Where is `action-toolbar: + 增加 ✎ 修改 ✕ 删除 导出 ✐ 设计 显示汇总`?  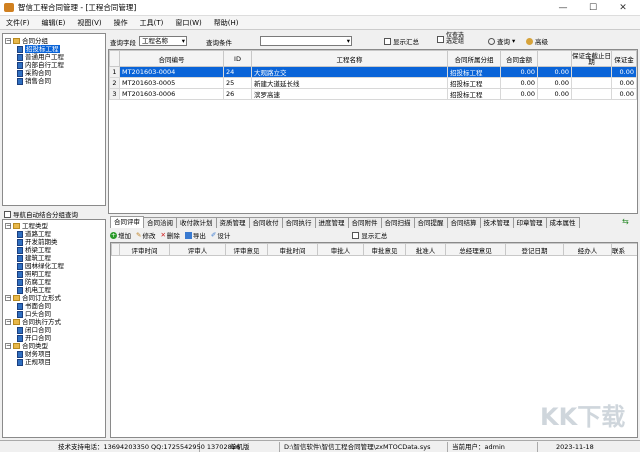 action-toolbar: + 增加 ✎ 修改 ✕ 删除 导出 ✐ 设计 显示汇总 is located at coordinates (374, 235).